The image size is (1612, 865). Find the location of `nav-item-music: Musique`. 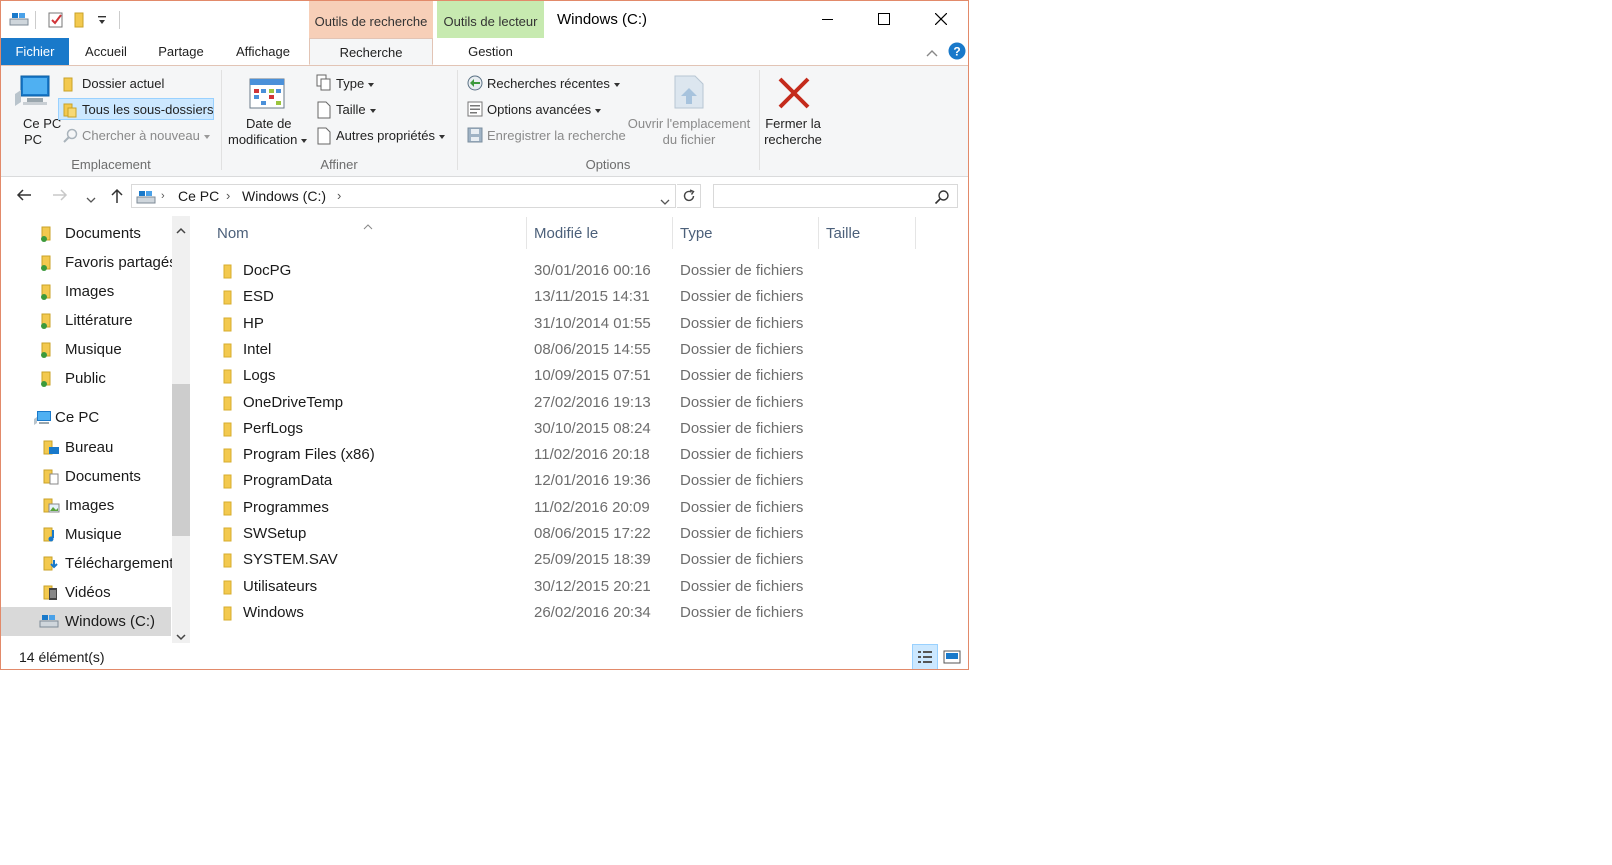

nav-item-music: Musique is located at coordinates (86, 534).